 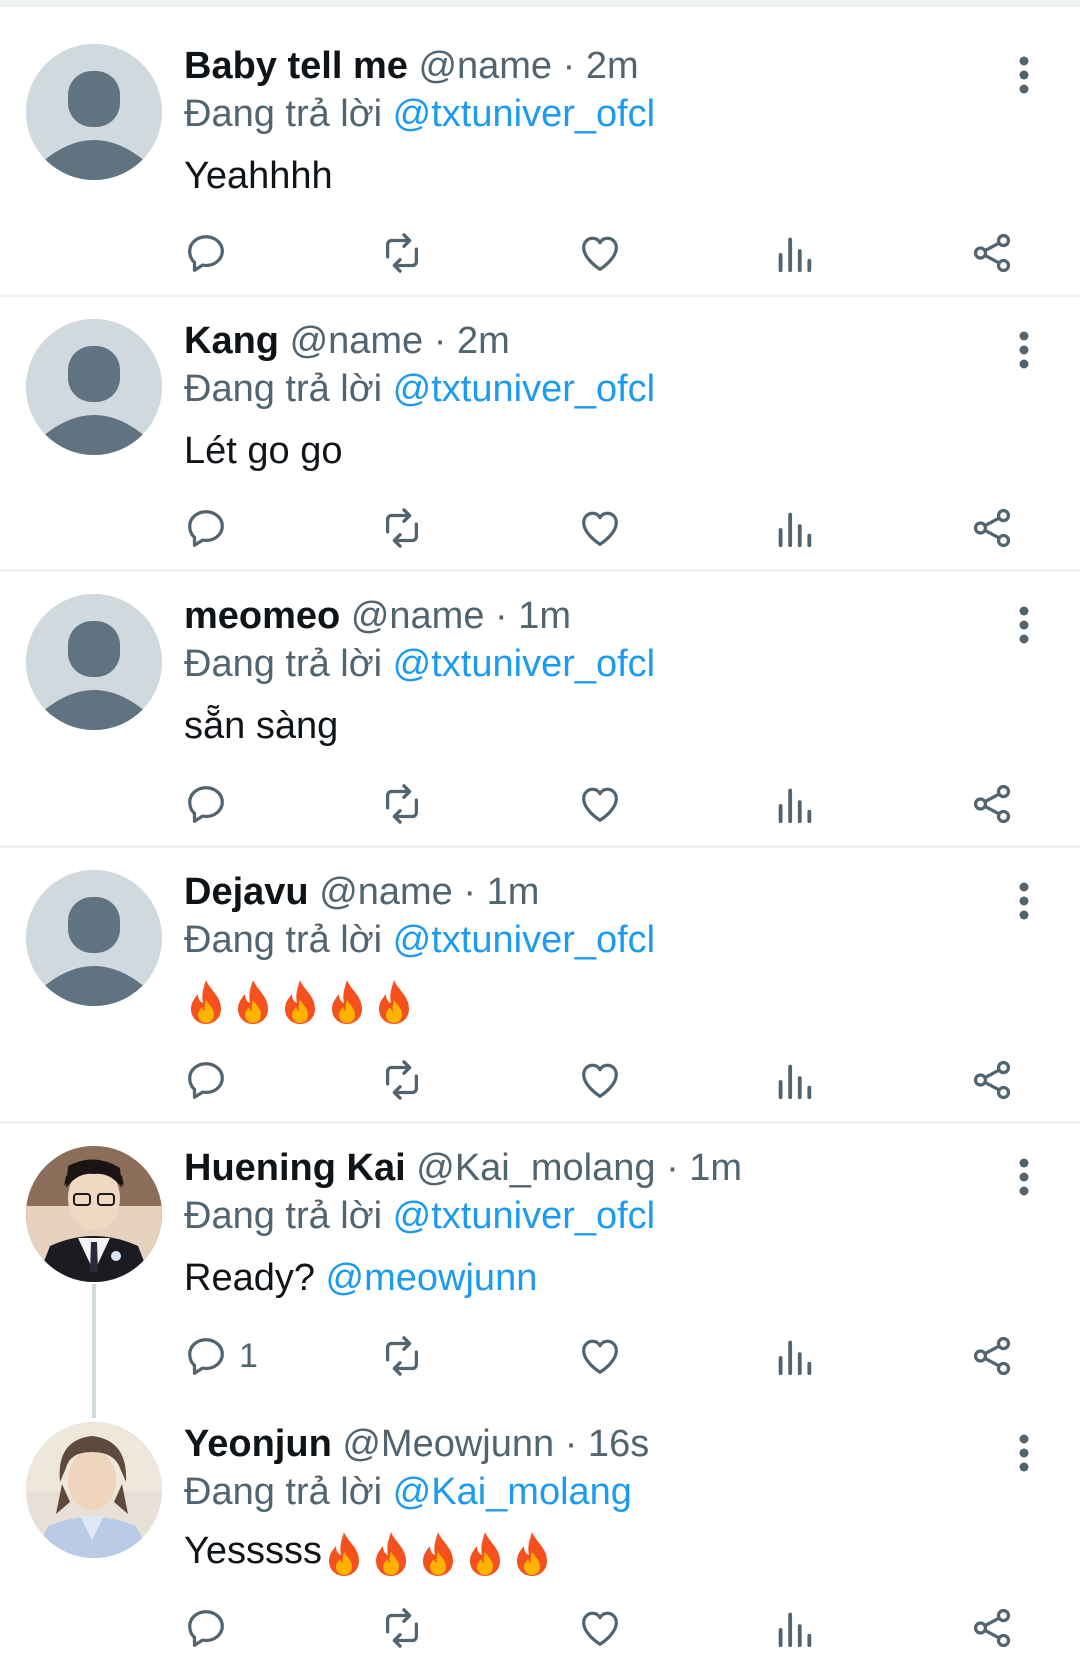 I want to click on display-name: Huening Kai, so click(x=295, y=1168).